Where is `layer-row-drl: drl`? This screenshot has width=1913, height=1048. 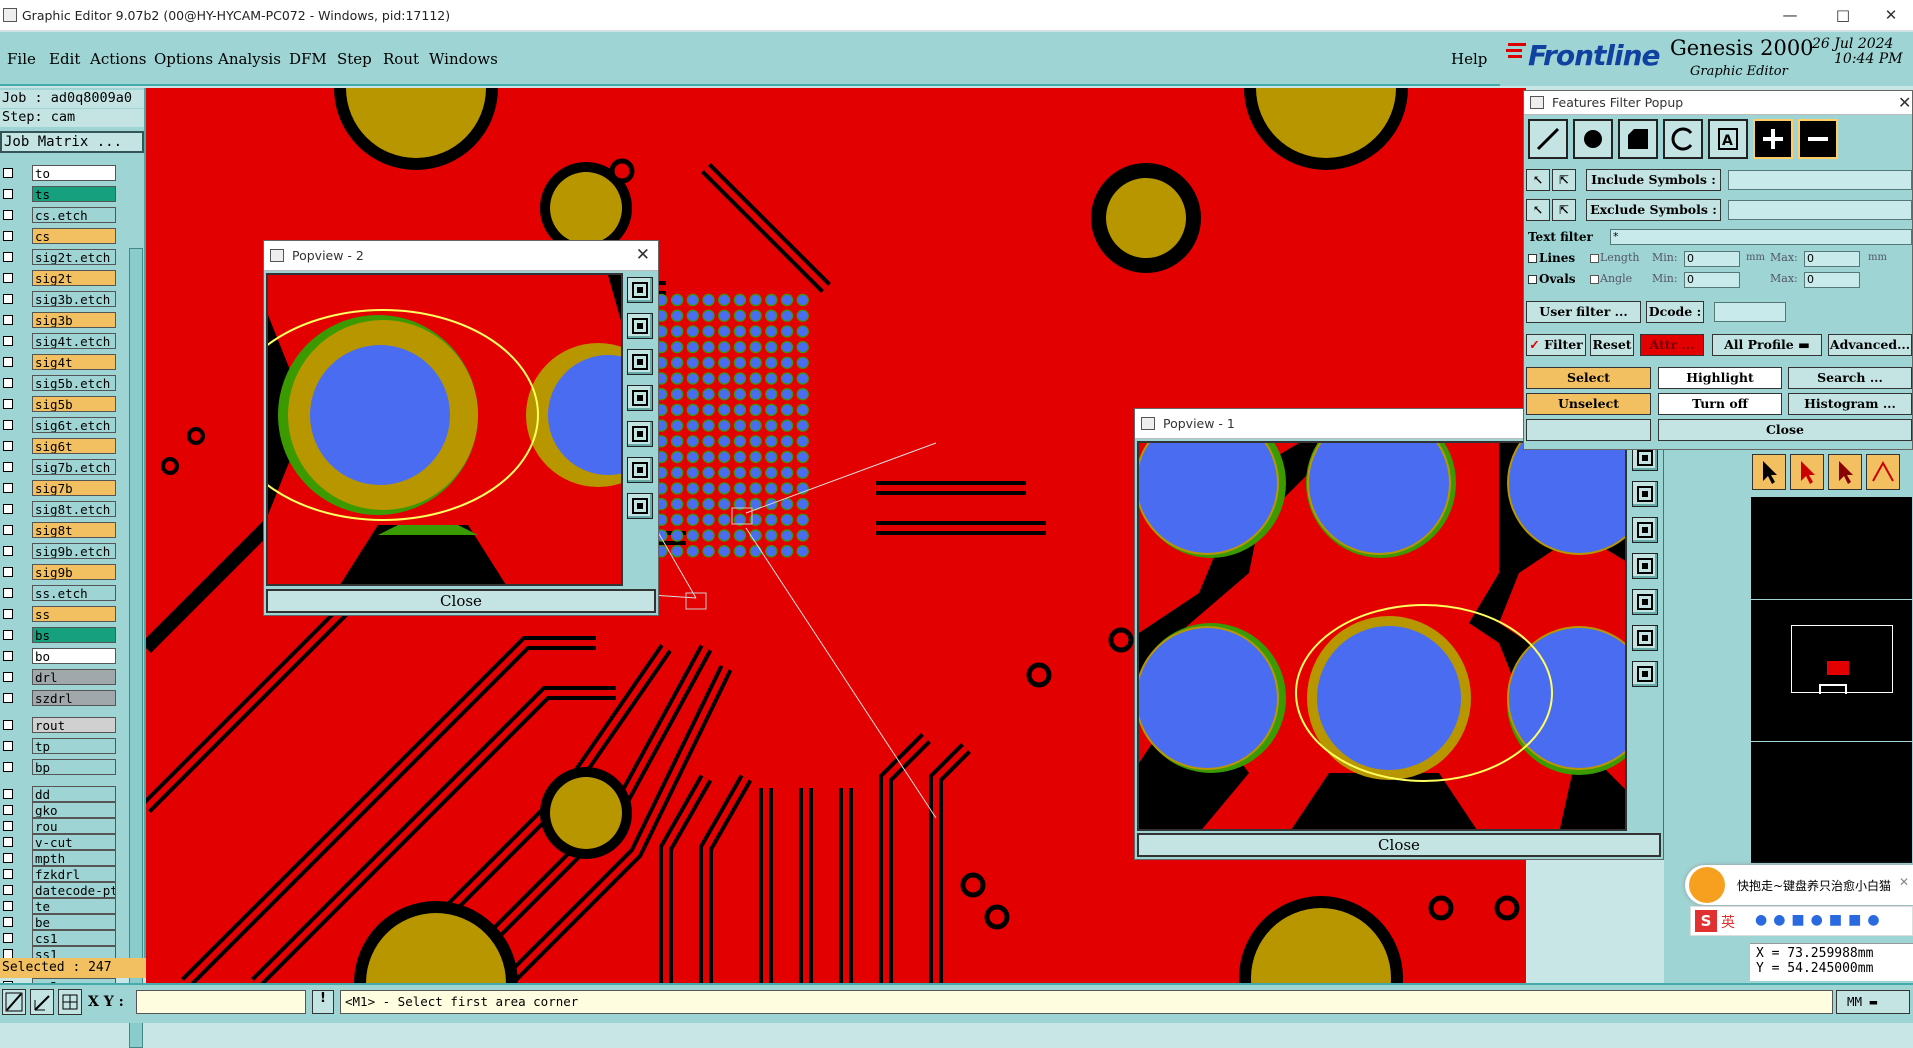
layer-row-drl: drl is located at coordinates (59, 677).